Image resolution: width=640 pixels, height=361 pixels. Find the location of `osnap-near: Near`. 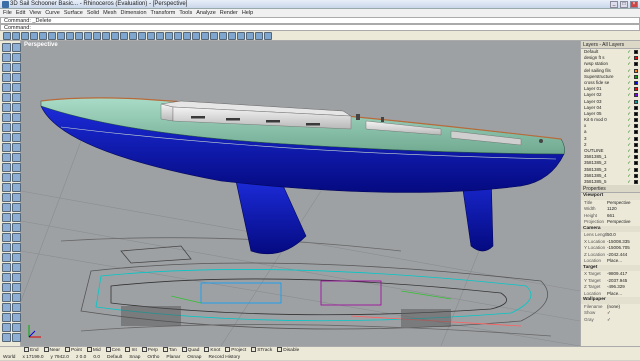

osnap-near: Near is located at coordinates (52, 350).